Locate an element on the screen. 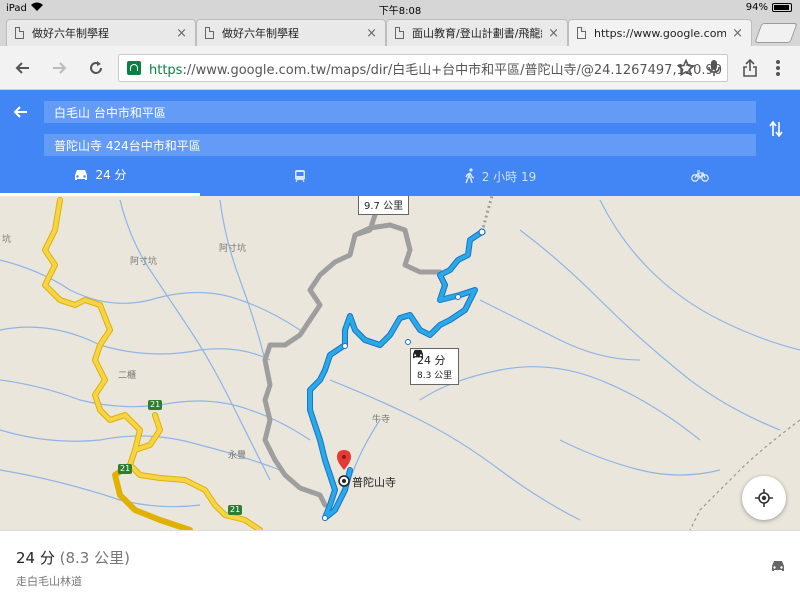 This screenshot has height=600, width=800. menu-button is located at coordinates (778, 68).